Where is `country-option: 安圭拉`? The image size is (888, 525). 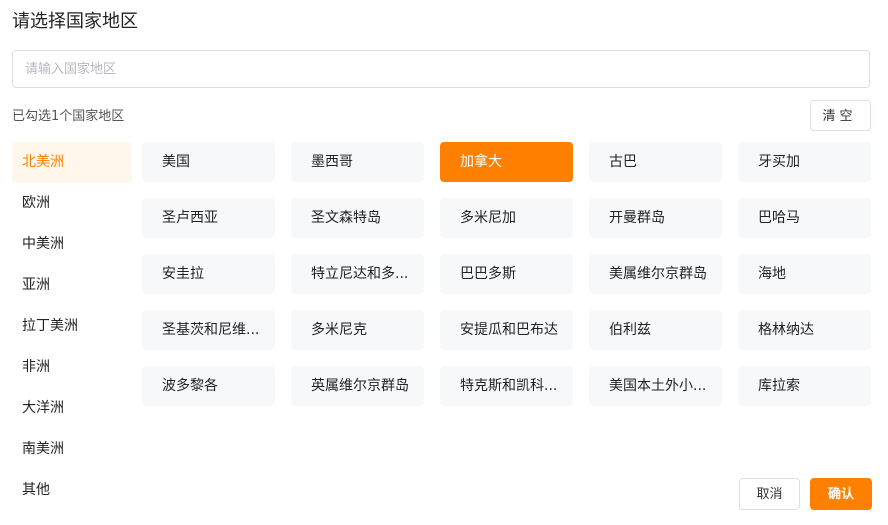 country-option: 安圭拉 is located at coordinates (208, 274).